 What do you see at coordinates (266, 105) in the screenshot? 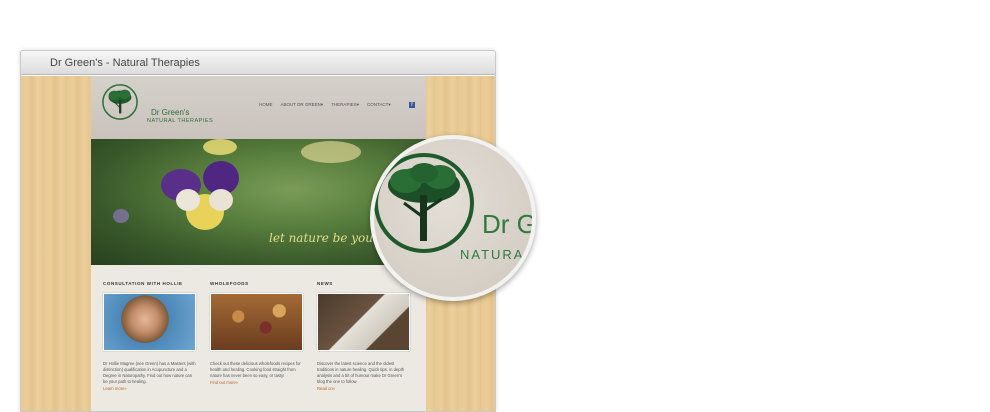
I see `nav-home: HOME` at bounding box center [266, 105].